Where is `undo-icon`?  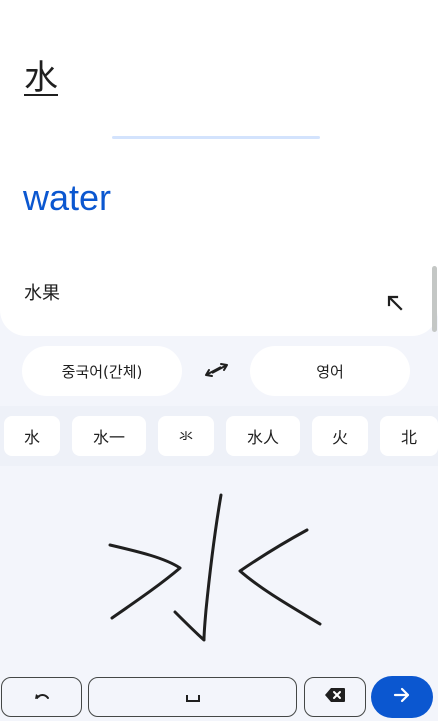 undo-icon is located at coordinates (42, 697).